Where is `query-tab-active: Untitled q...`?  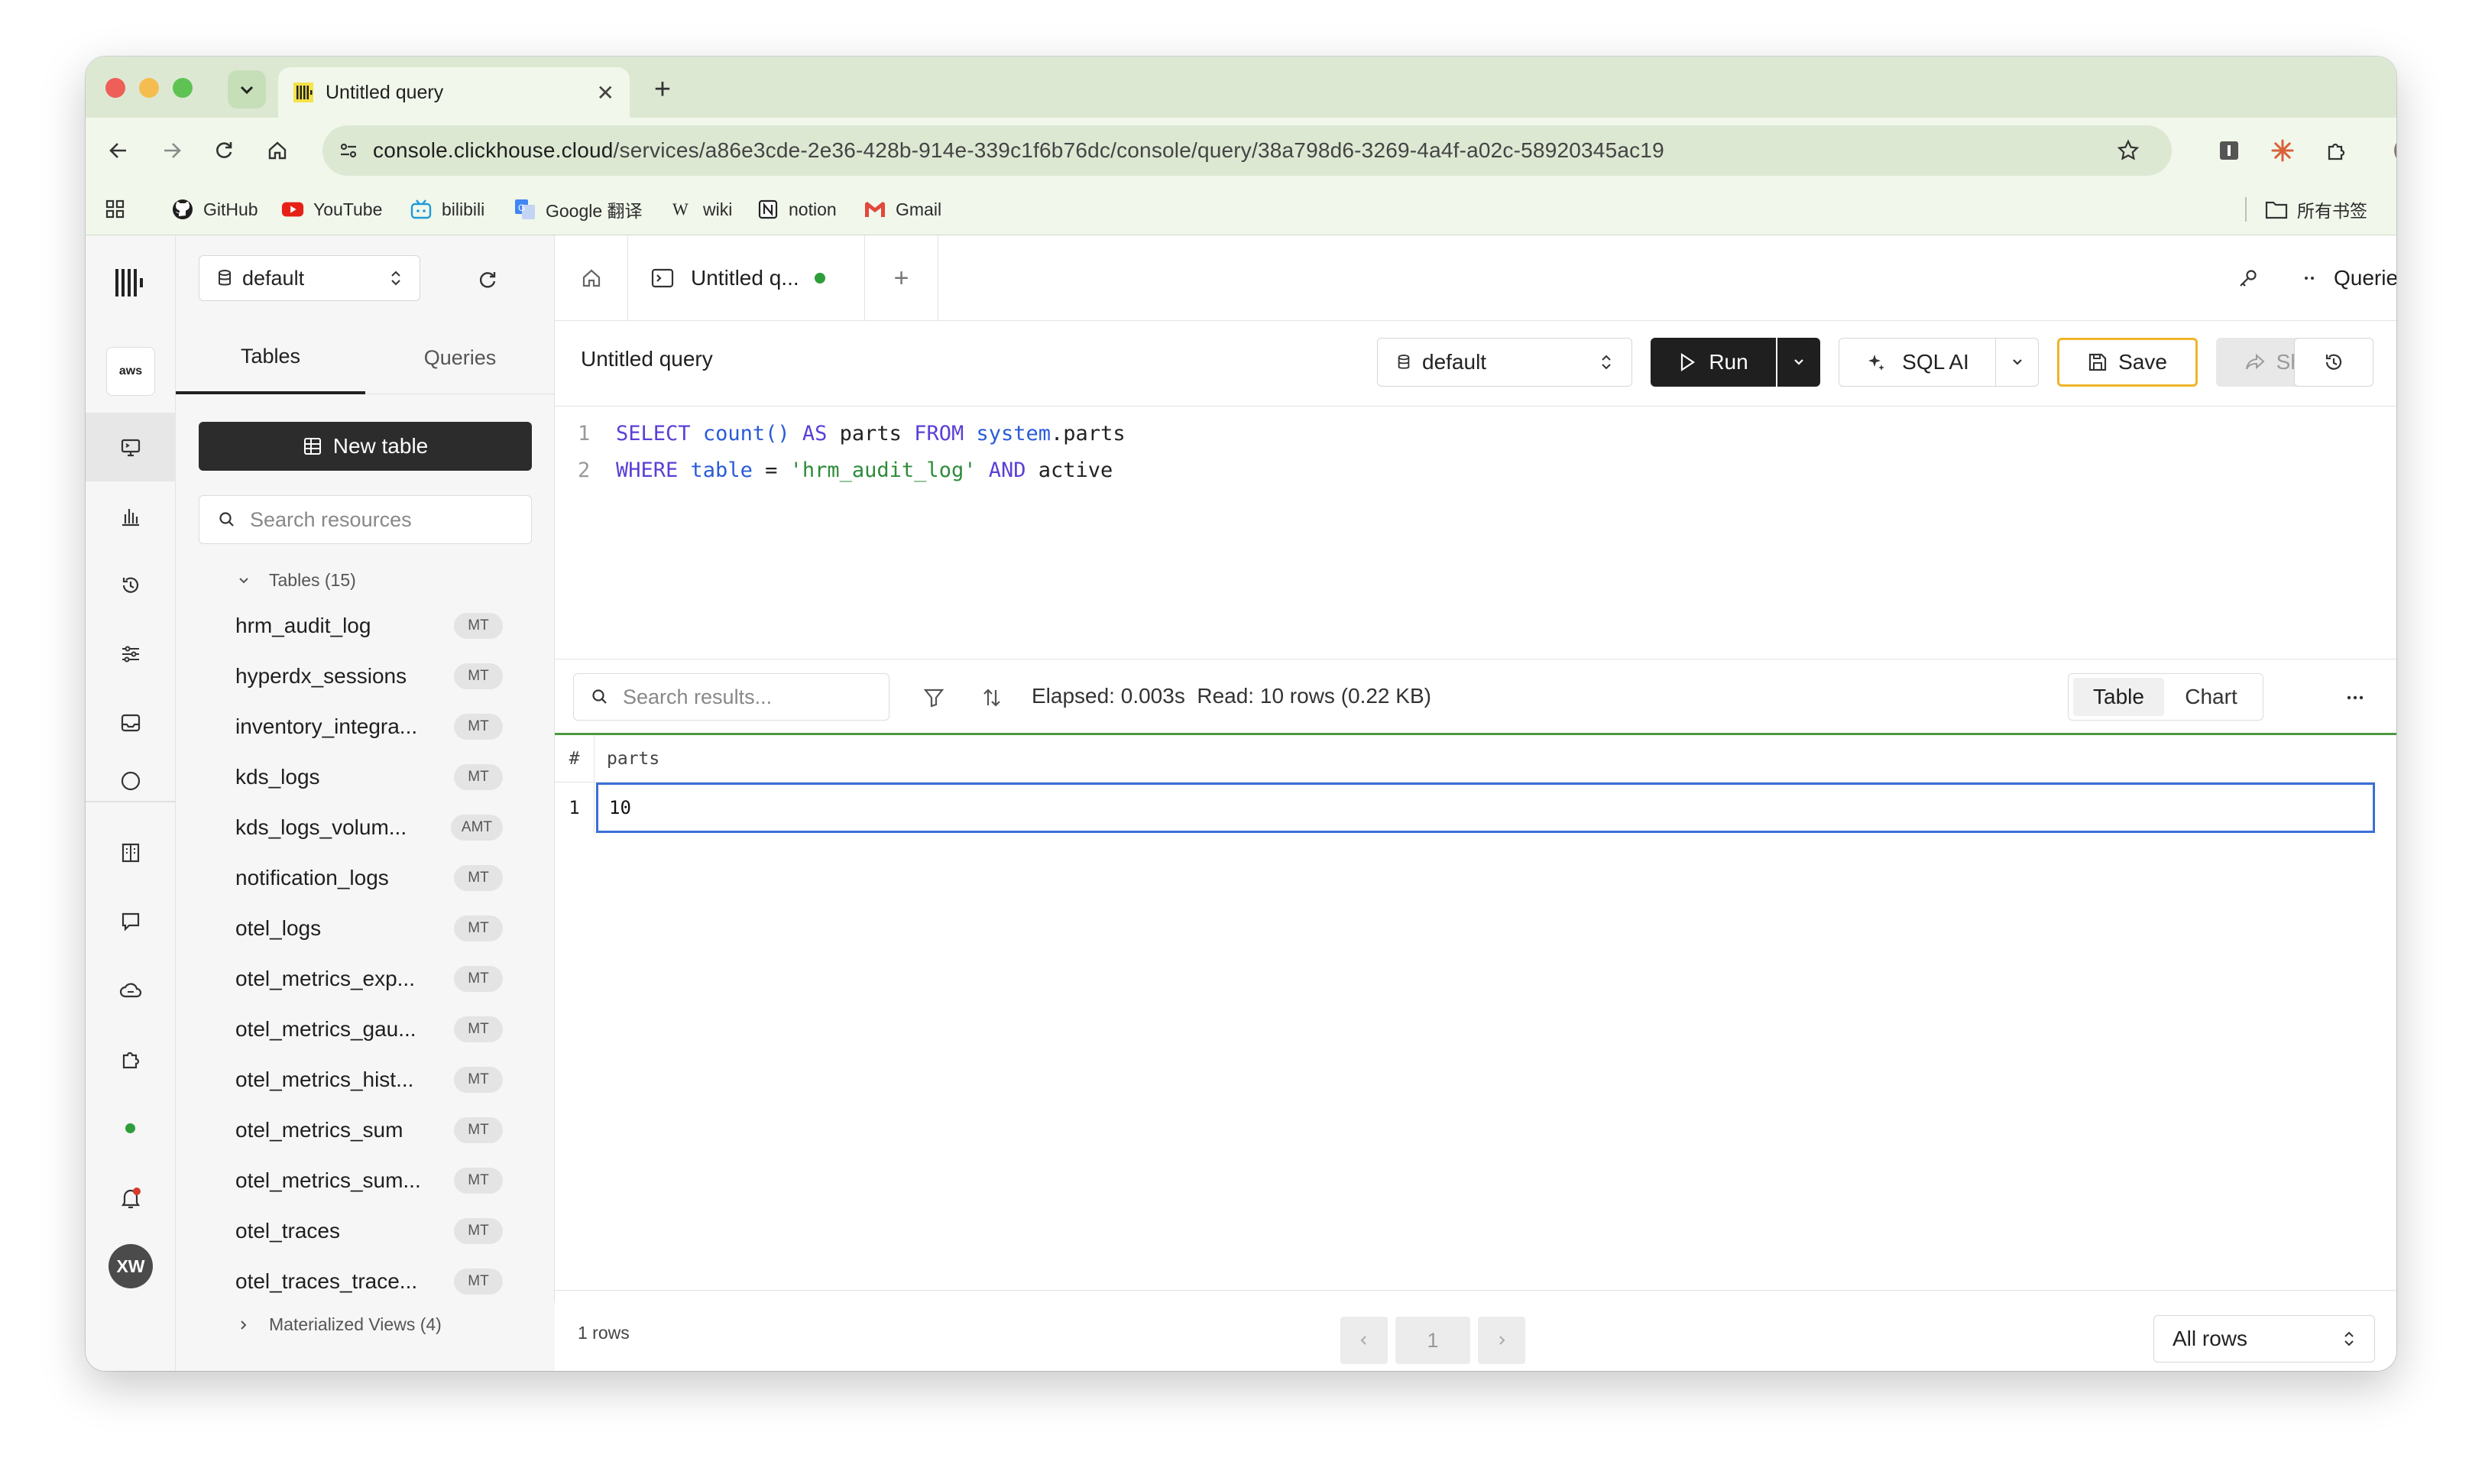
query-tab-active: Untitled q... is located at coordinates (746, 278).